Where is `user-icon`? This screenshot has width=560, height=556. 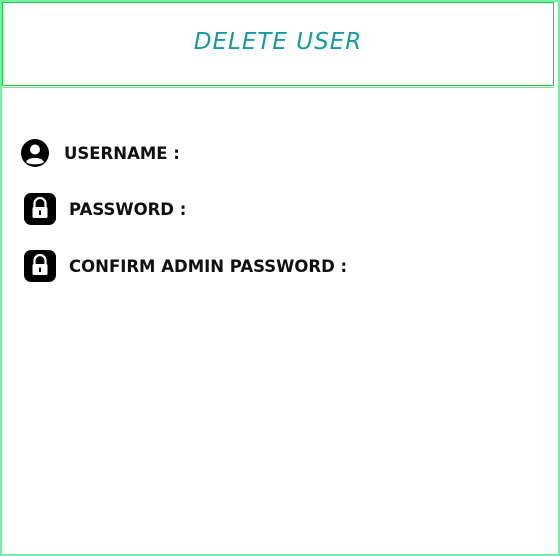
user-icon is located at coordinates (35, 153).